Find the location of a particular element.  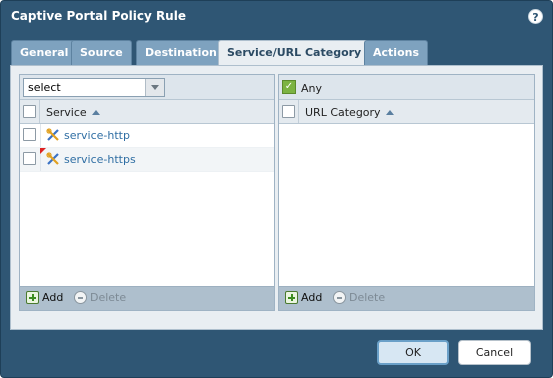

service-column-label: Service is located at coordinates (66, 112).